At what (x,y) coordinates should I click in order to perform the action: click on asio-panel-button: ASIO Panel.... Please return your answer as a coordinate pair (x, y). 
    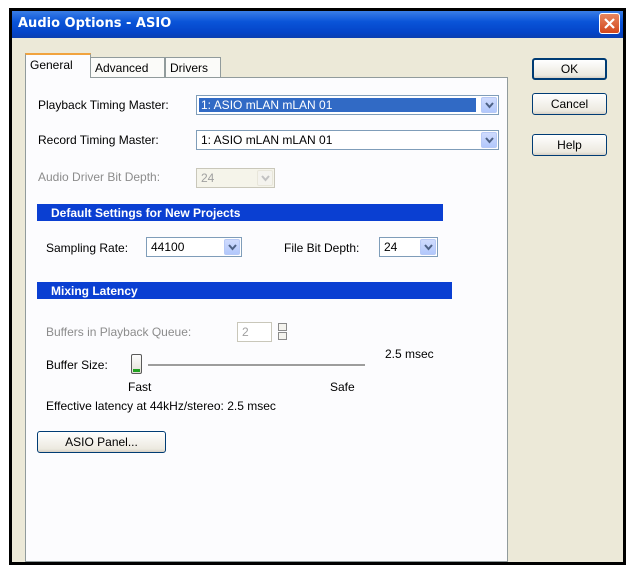
    Looking at the image, I should click on (101, 442).